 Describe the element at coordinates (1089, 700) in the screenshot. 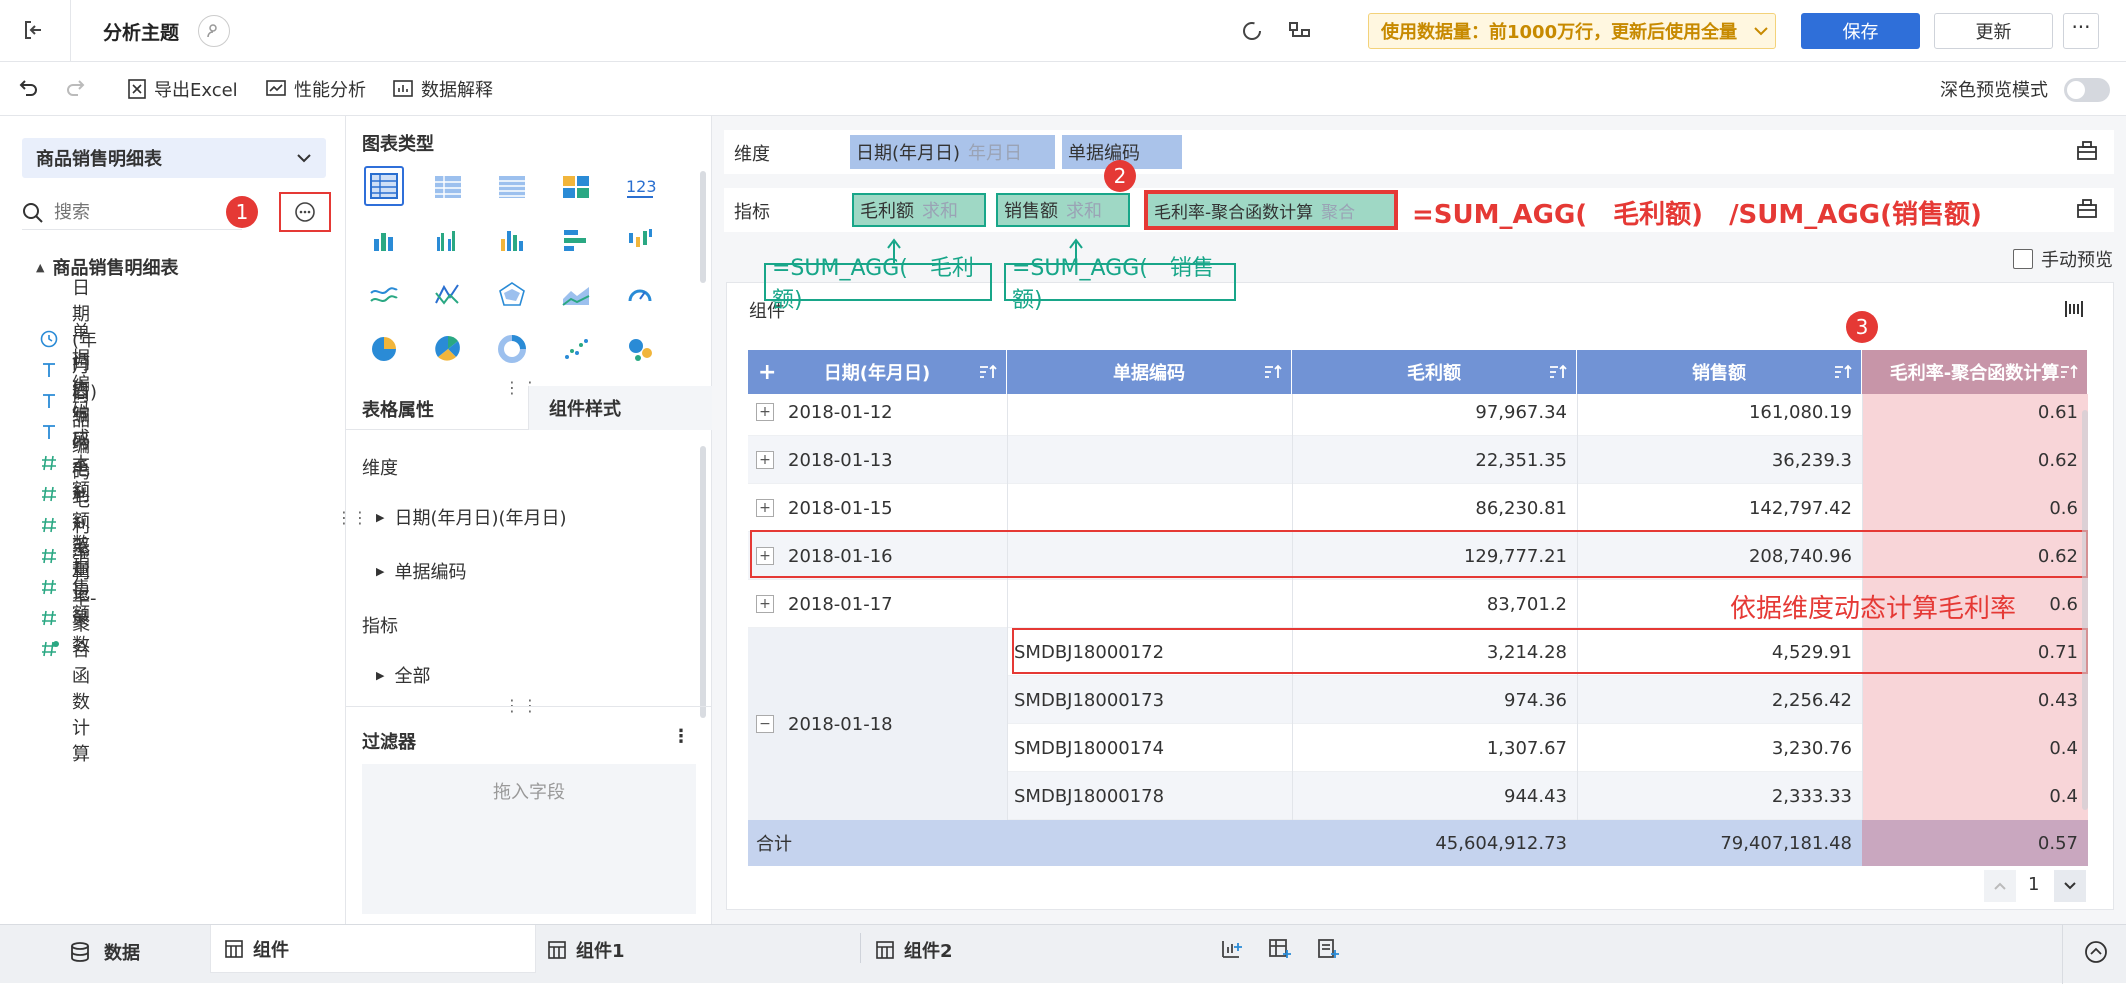

I see `code-cell: SMDBJ18000173` at that location.